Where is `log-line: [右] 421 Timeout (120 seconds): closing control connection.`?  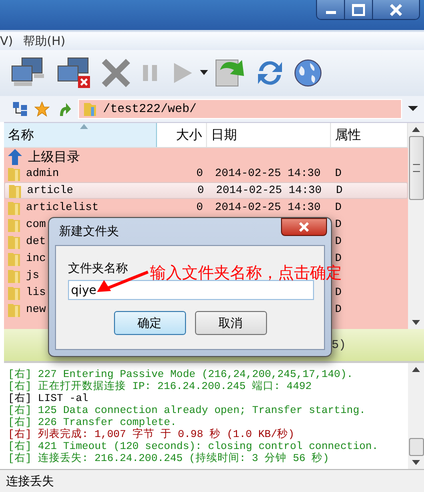 log-line: [右] 421 Timeout (120 seconds): closing control connection. is located at coordinates (194, 447).